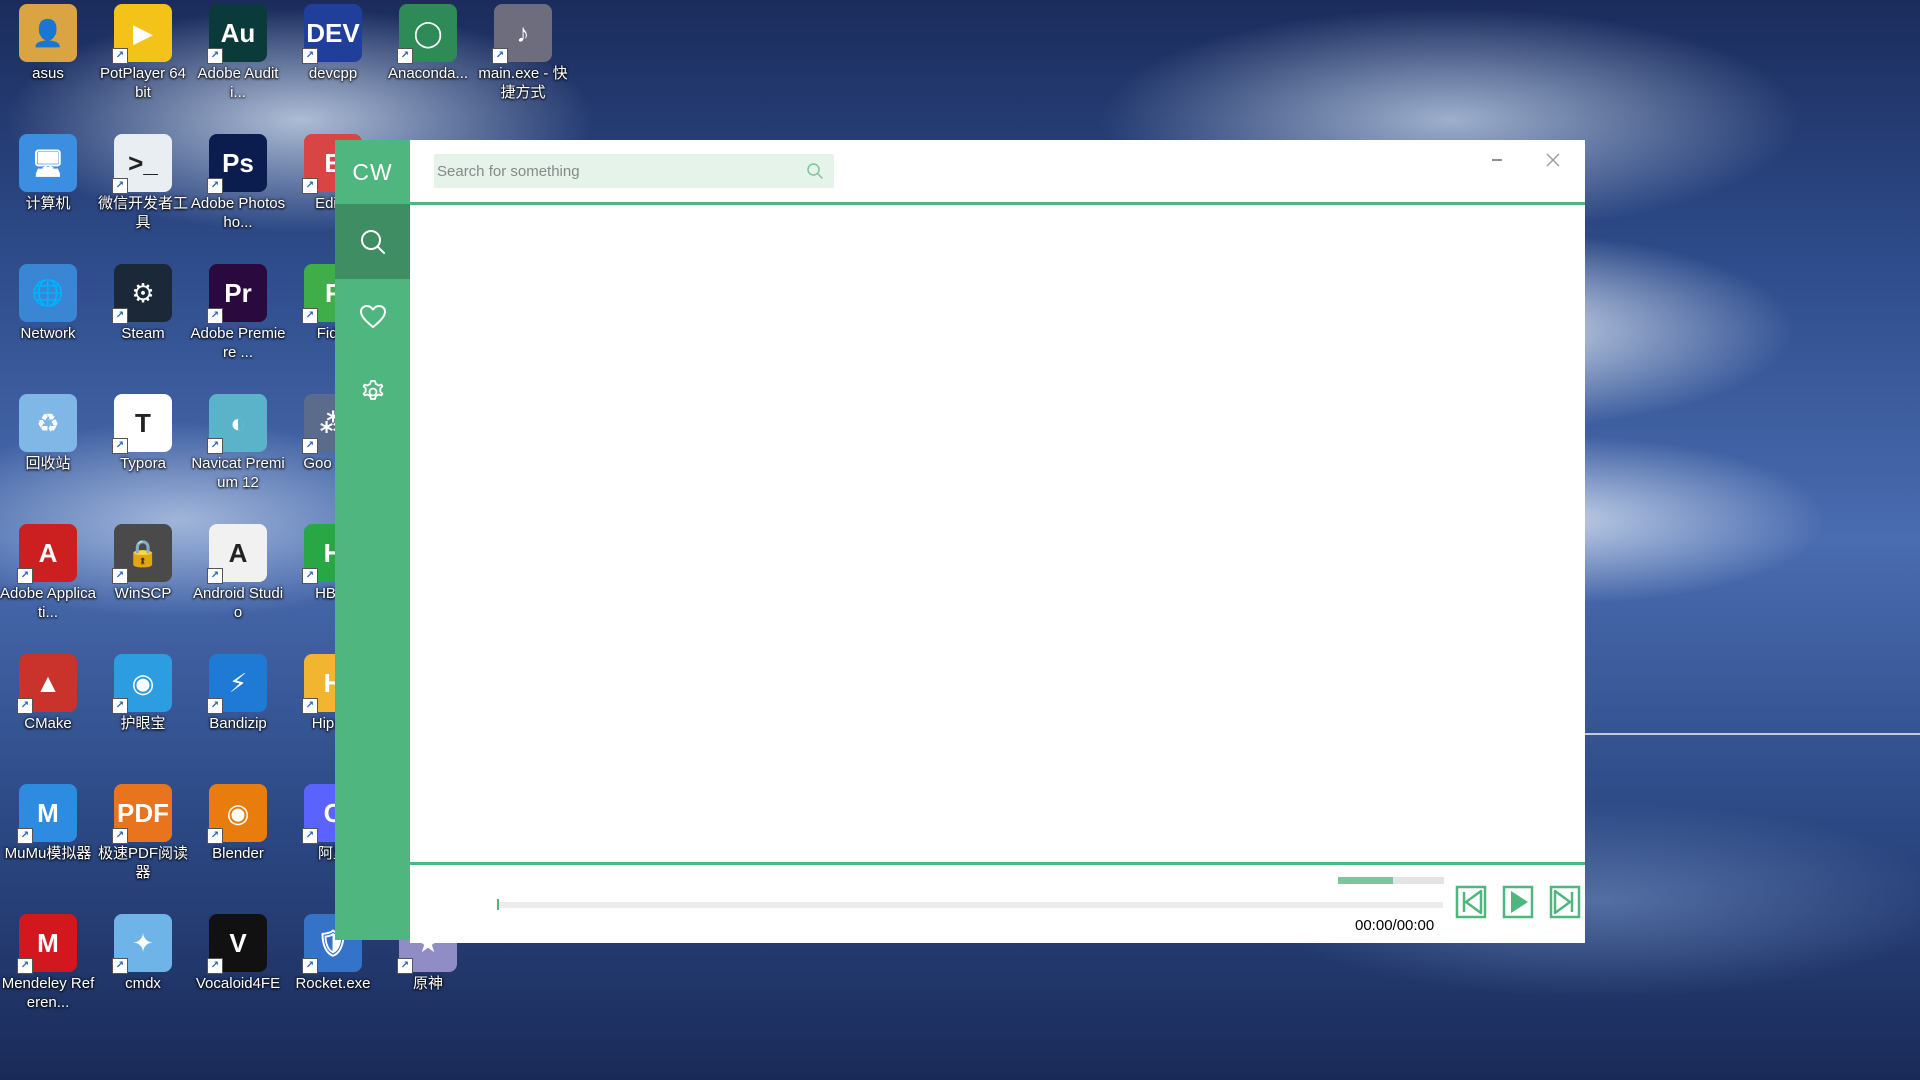 The width and height of the screenshot is (1920, 1080). Describe the element at coordinates (427, 983) in the screenshot. I see `desktop-icon-label: 原神` at that location.